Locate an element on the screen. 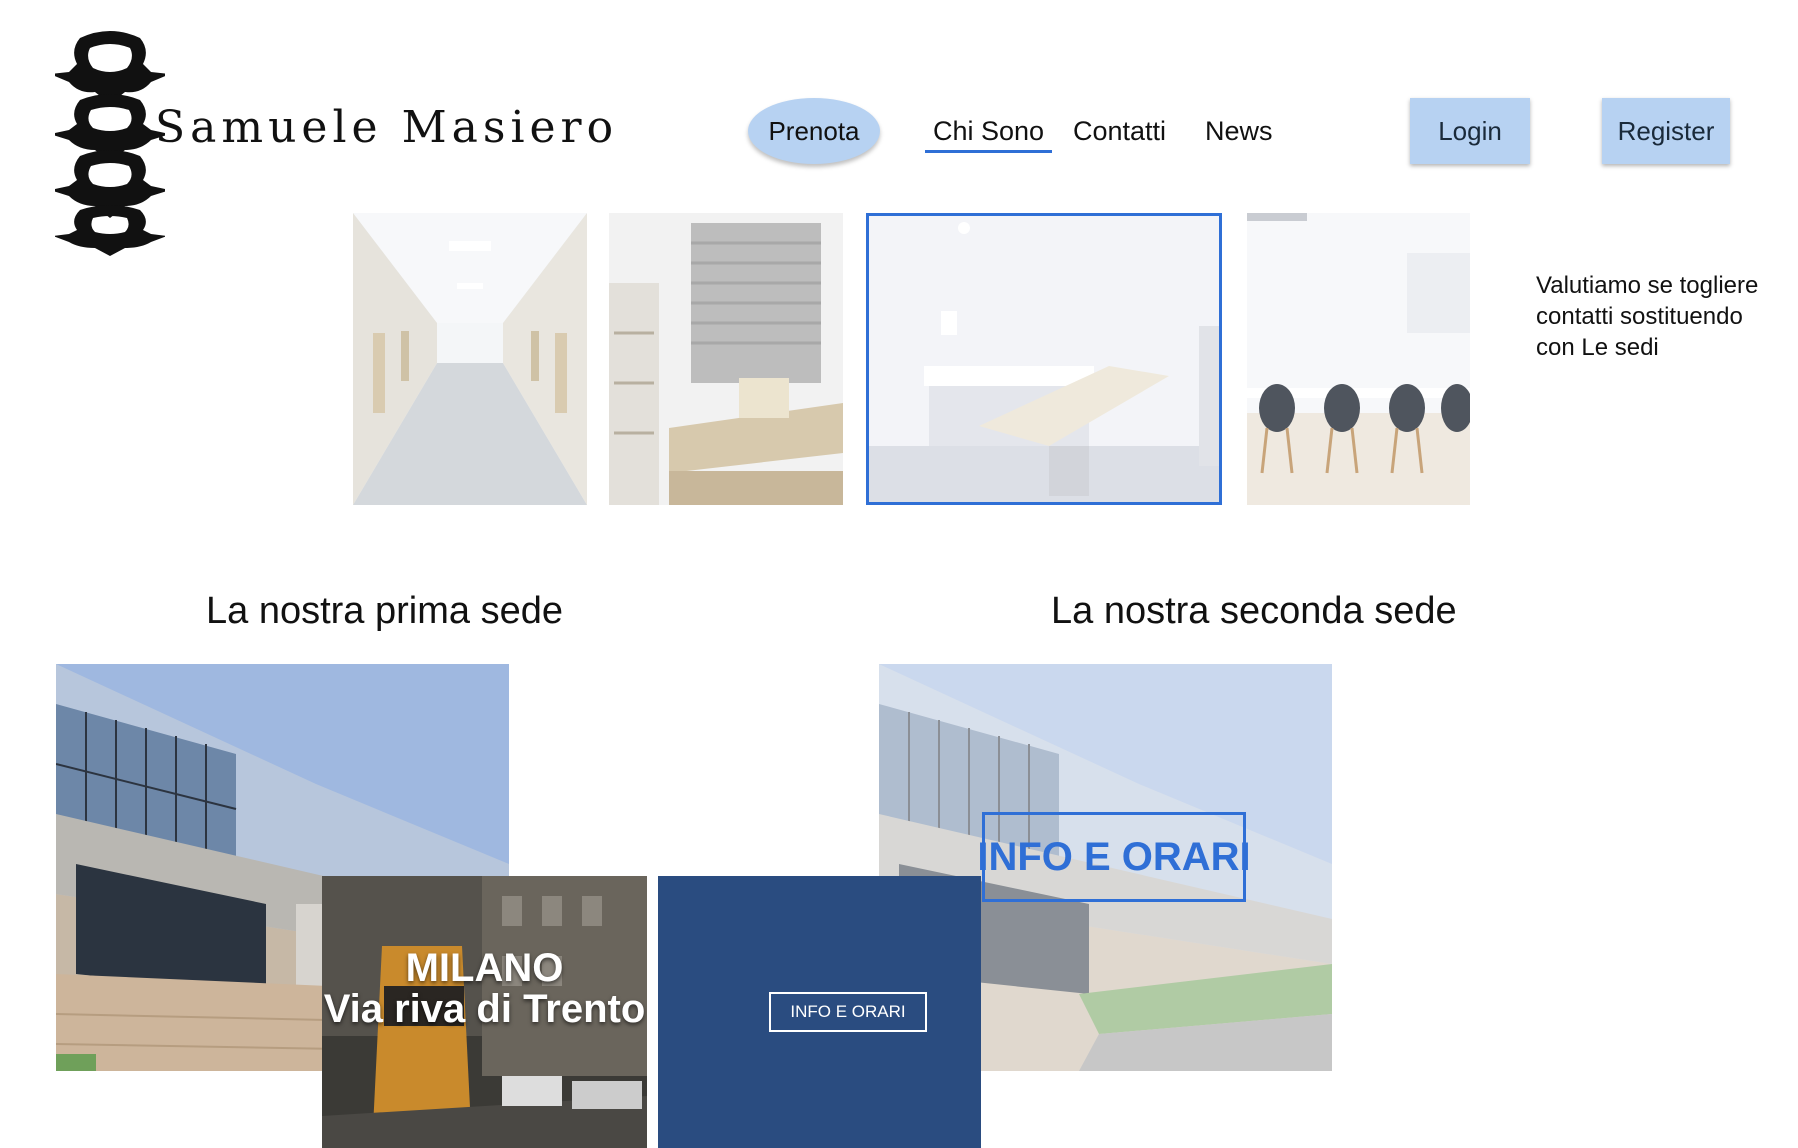 The image size is (1798, 1148). gallery-image-exam-room-selected is located at coordinates (1044, 359).